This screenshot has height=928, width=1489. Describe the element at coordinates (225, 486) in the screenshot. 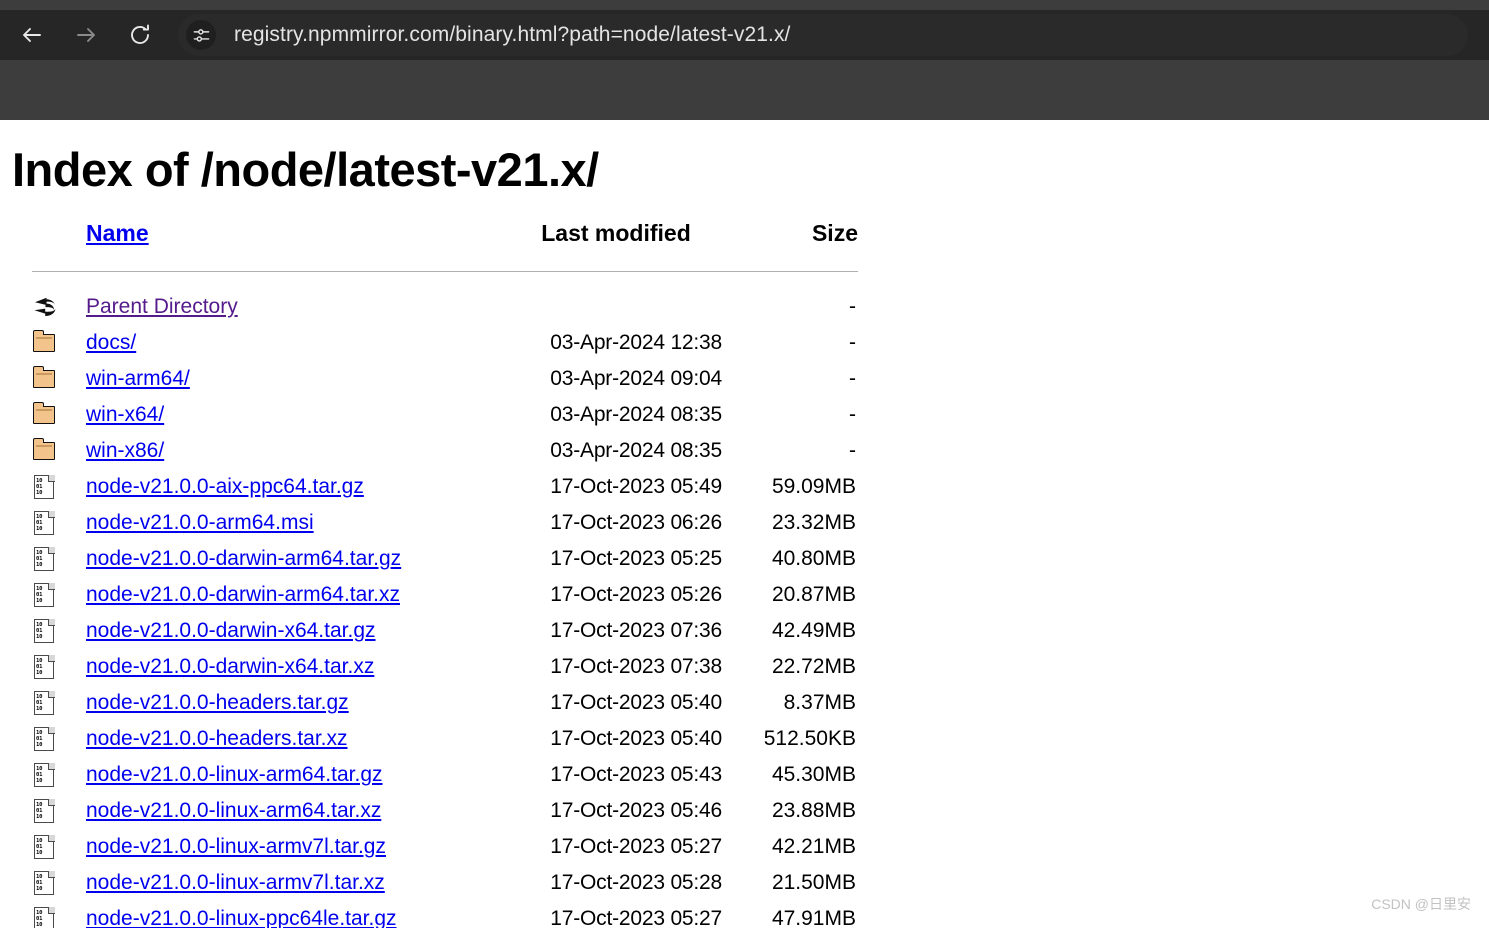

I see `file-link: node-v21.0.0-aix-ppc64.tar.gz` at that location.